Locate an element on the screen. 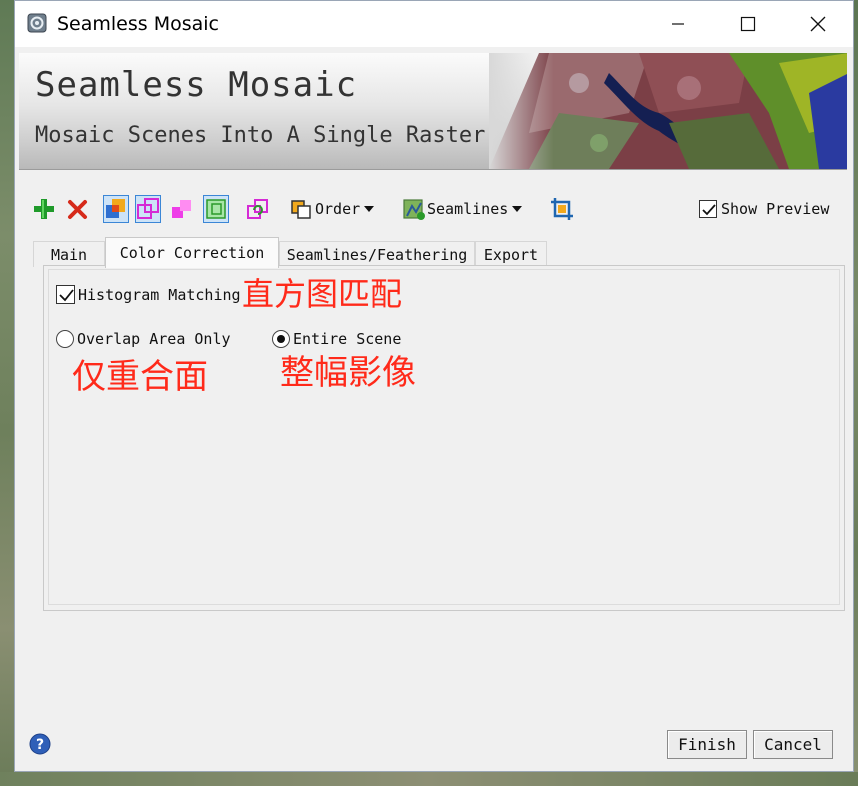 The width and height of the screenshot is (858, 786). reference-button is located at coordinates (216, 209).